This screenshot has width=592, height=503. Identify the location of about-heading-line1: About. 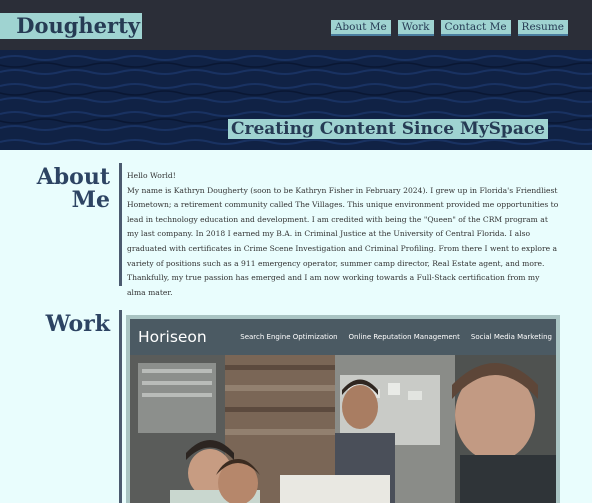
(73, 177).